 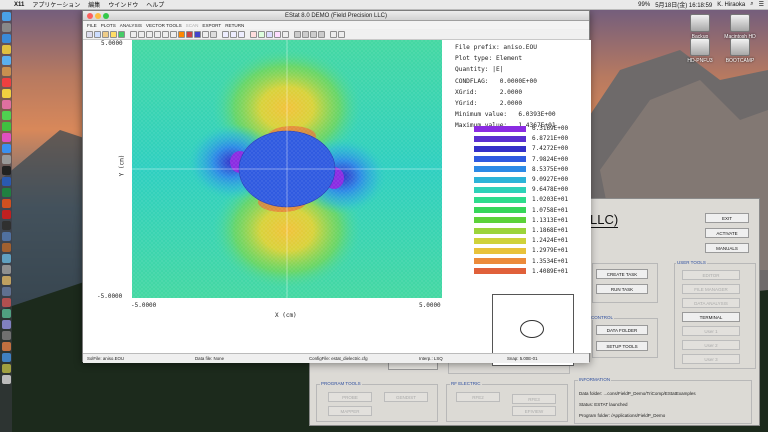 What do you see at coordinates (700, 51) in the screenshot?
I see `desktop-drive-hd-pnfu3: HD-PNFU3` at bounding box center [700, 51].